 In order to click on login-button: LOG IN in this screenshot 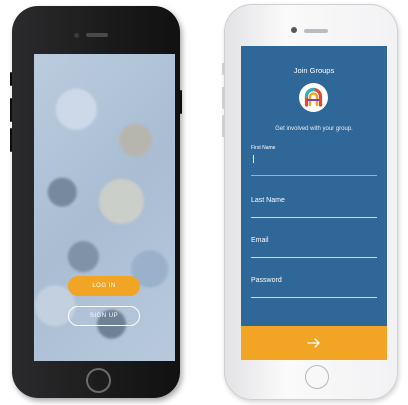, I will do `click(104, 286)`.